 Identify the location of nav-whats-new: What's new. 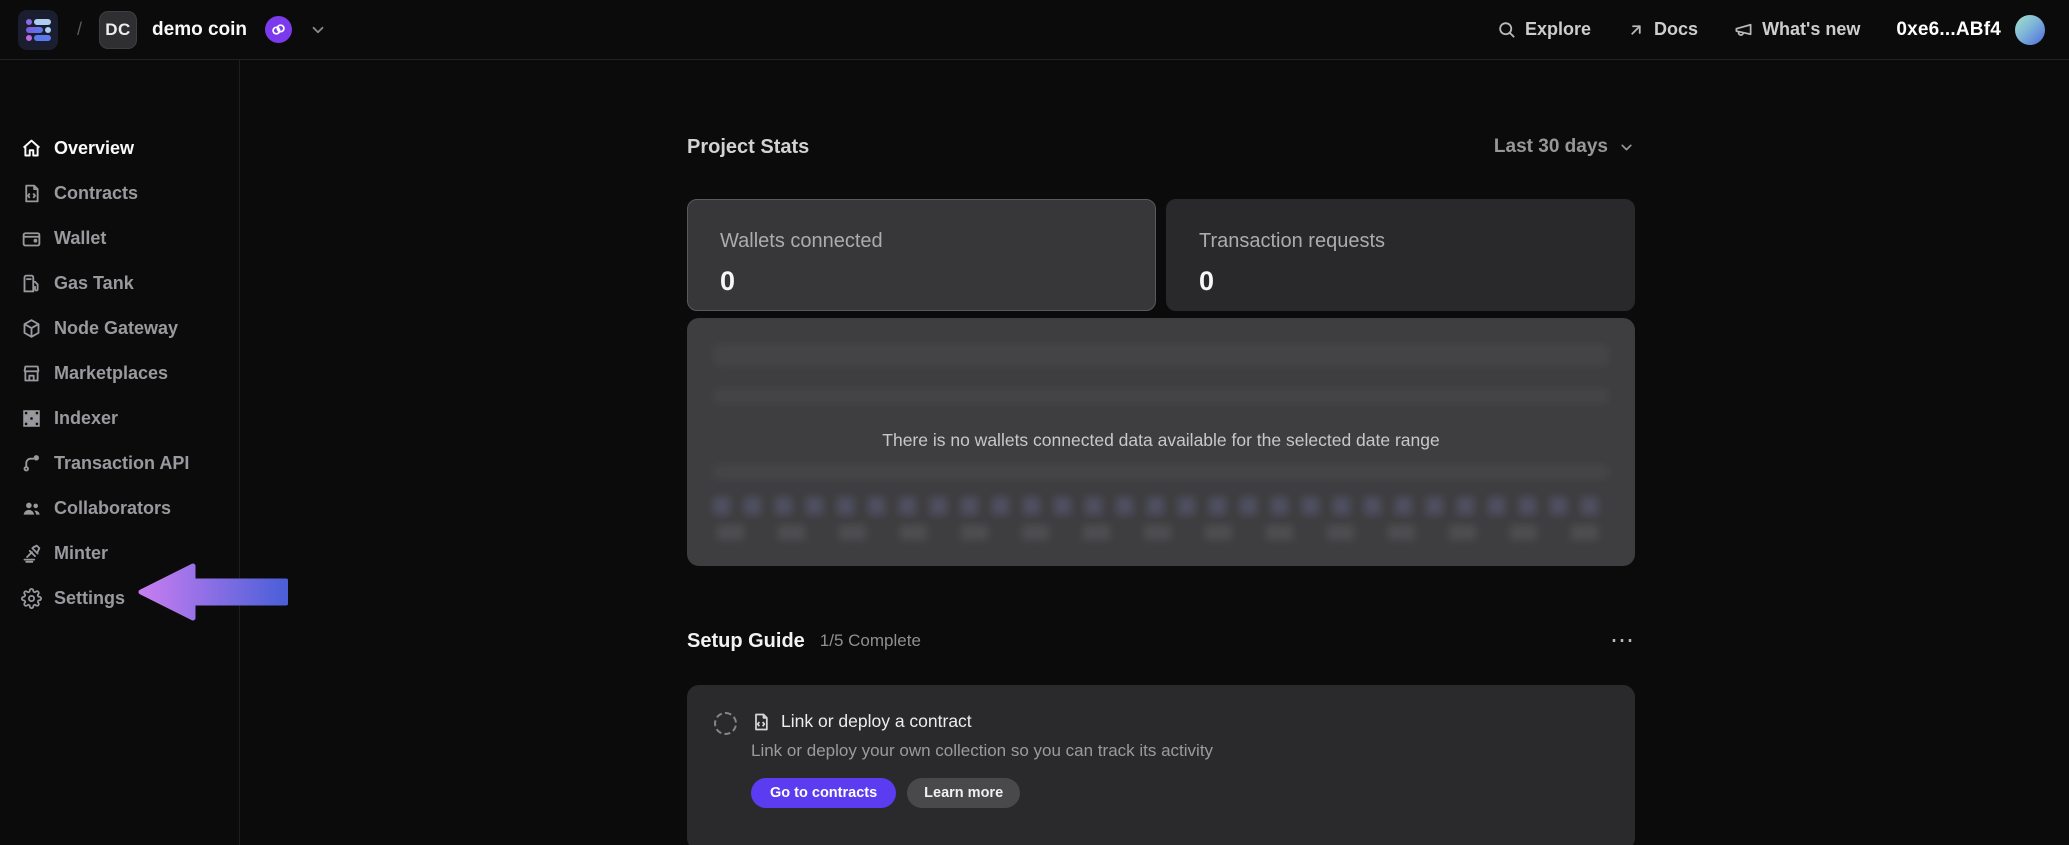
(1797, 29).